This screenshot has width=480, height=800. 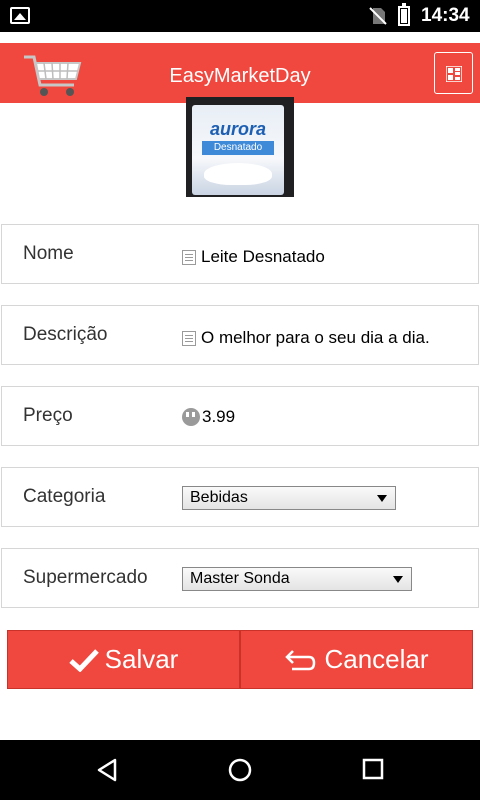 I want to click on category-row: Categoria Bebidas, so click(x=240, y=497).